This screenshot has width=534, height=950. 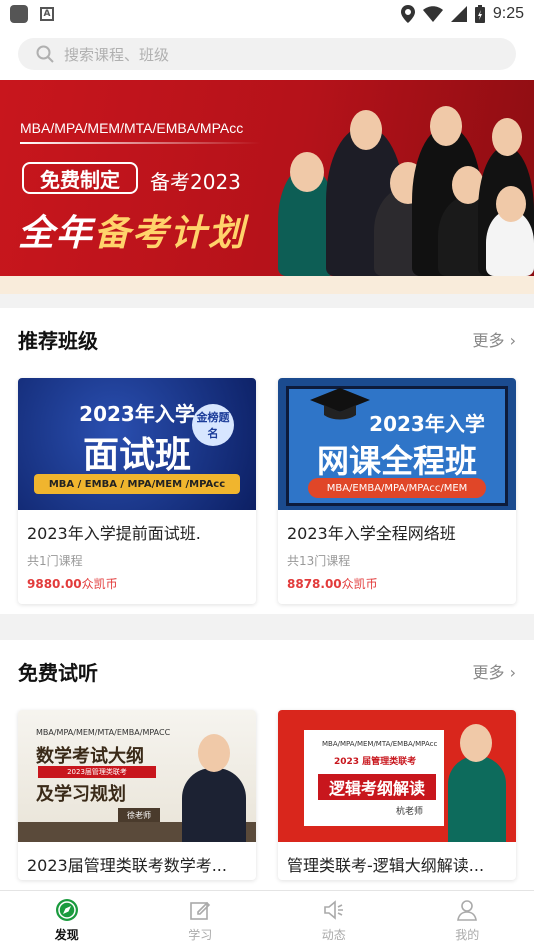 I want to click on status-time: 9:25, so click(x=508, y=13).